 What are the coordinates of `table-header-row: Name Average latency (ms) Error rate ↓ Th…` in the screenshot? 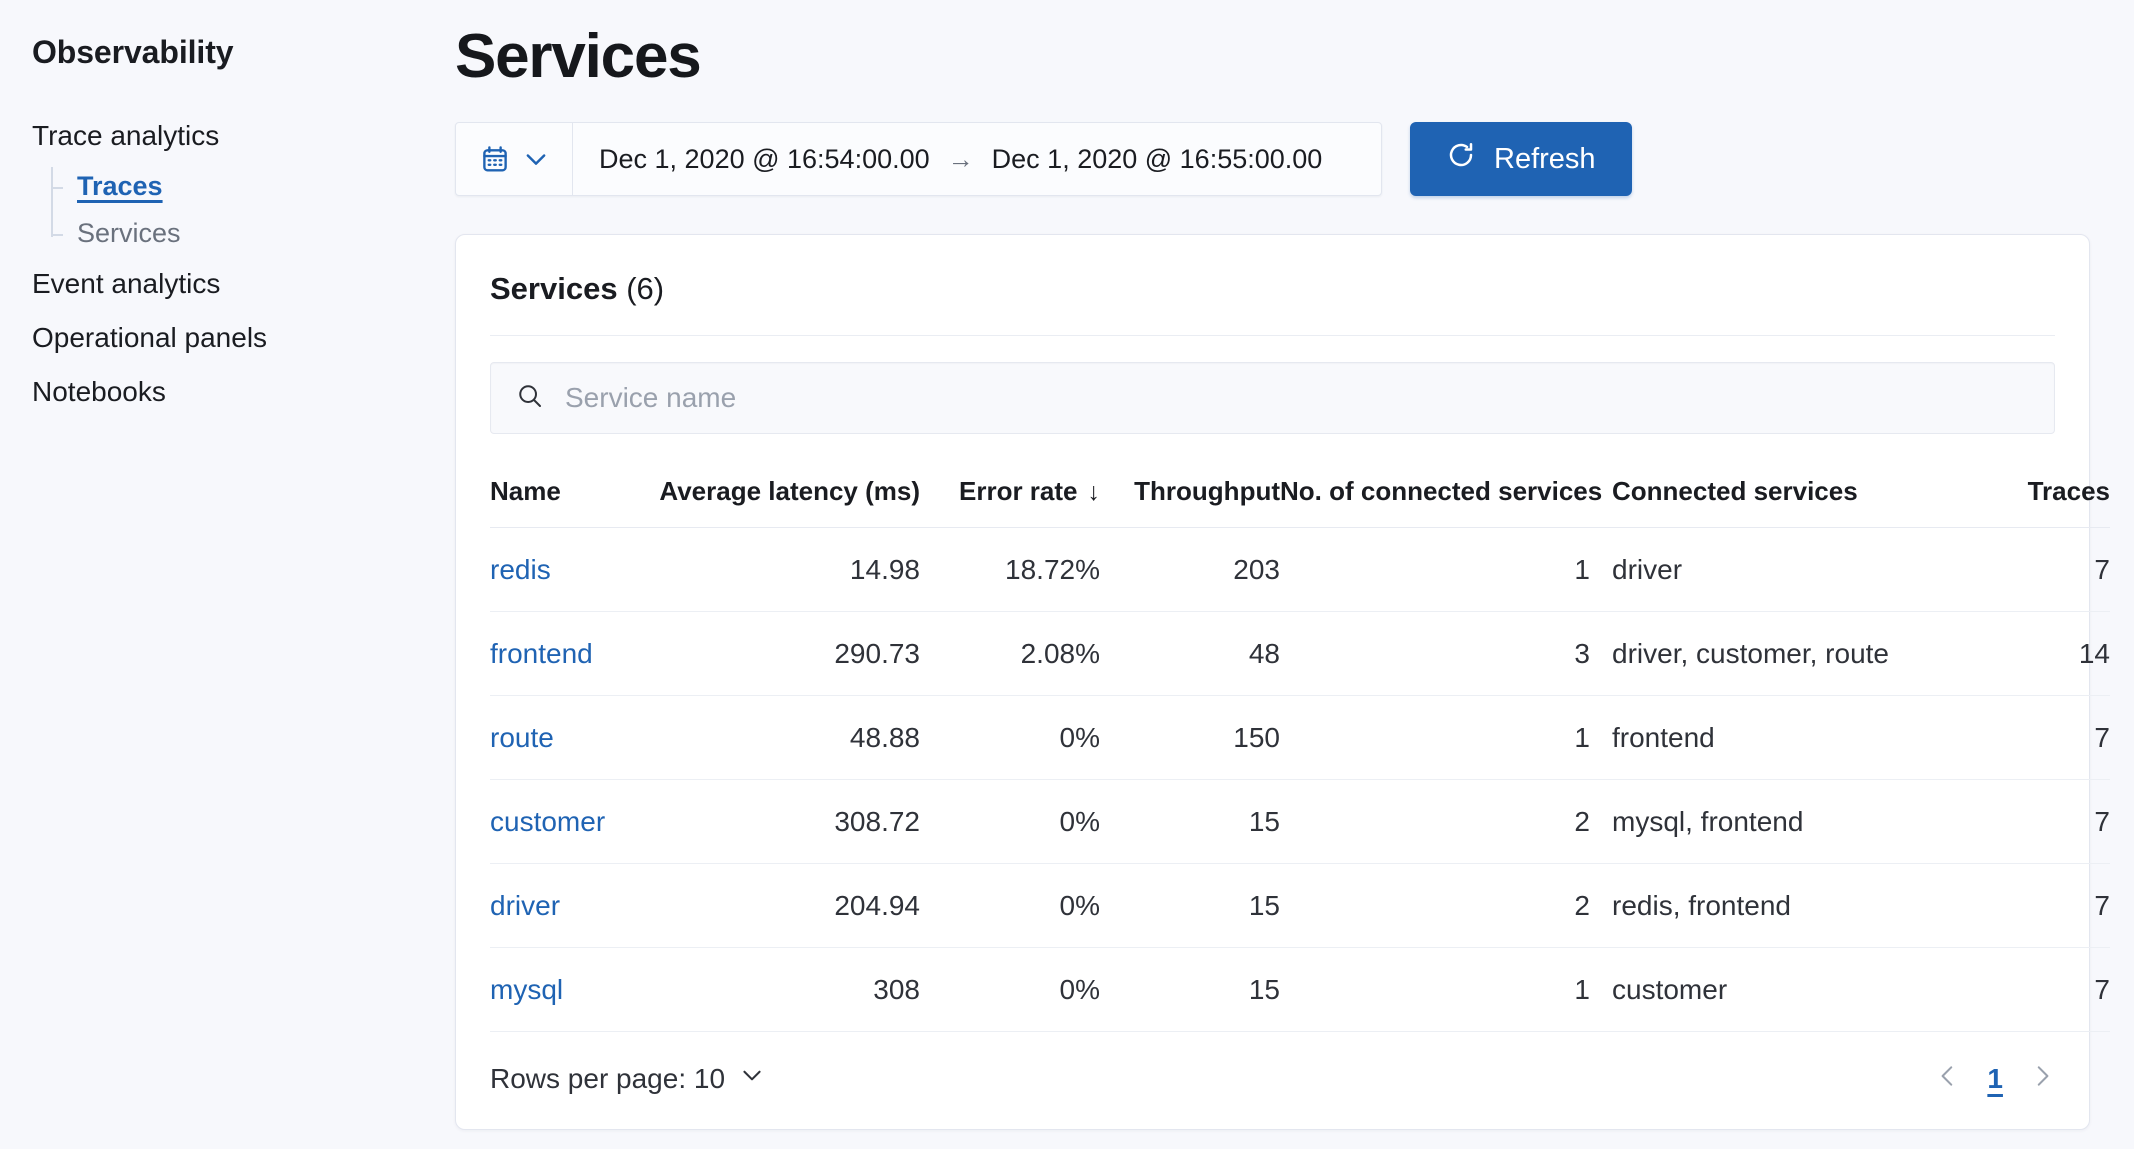 It's located at (1300, 491).